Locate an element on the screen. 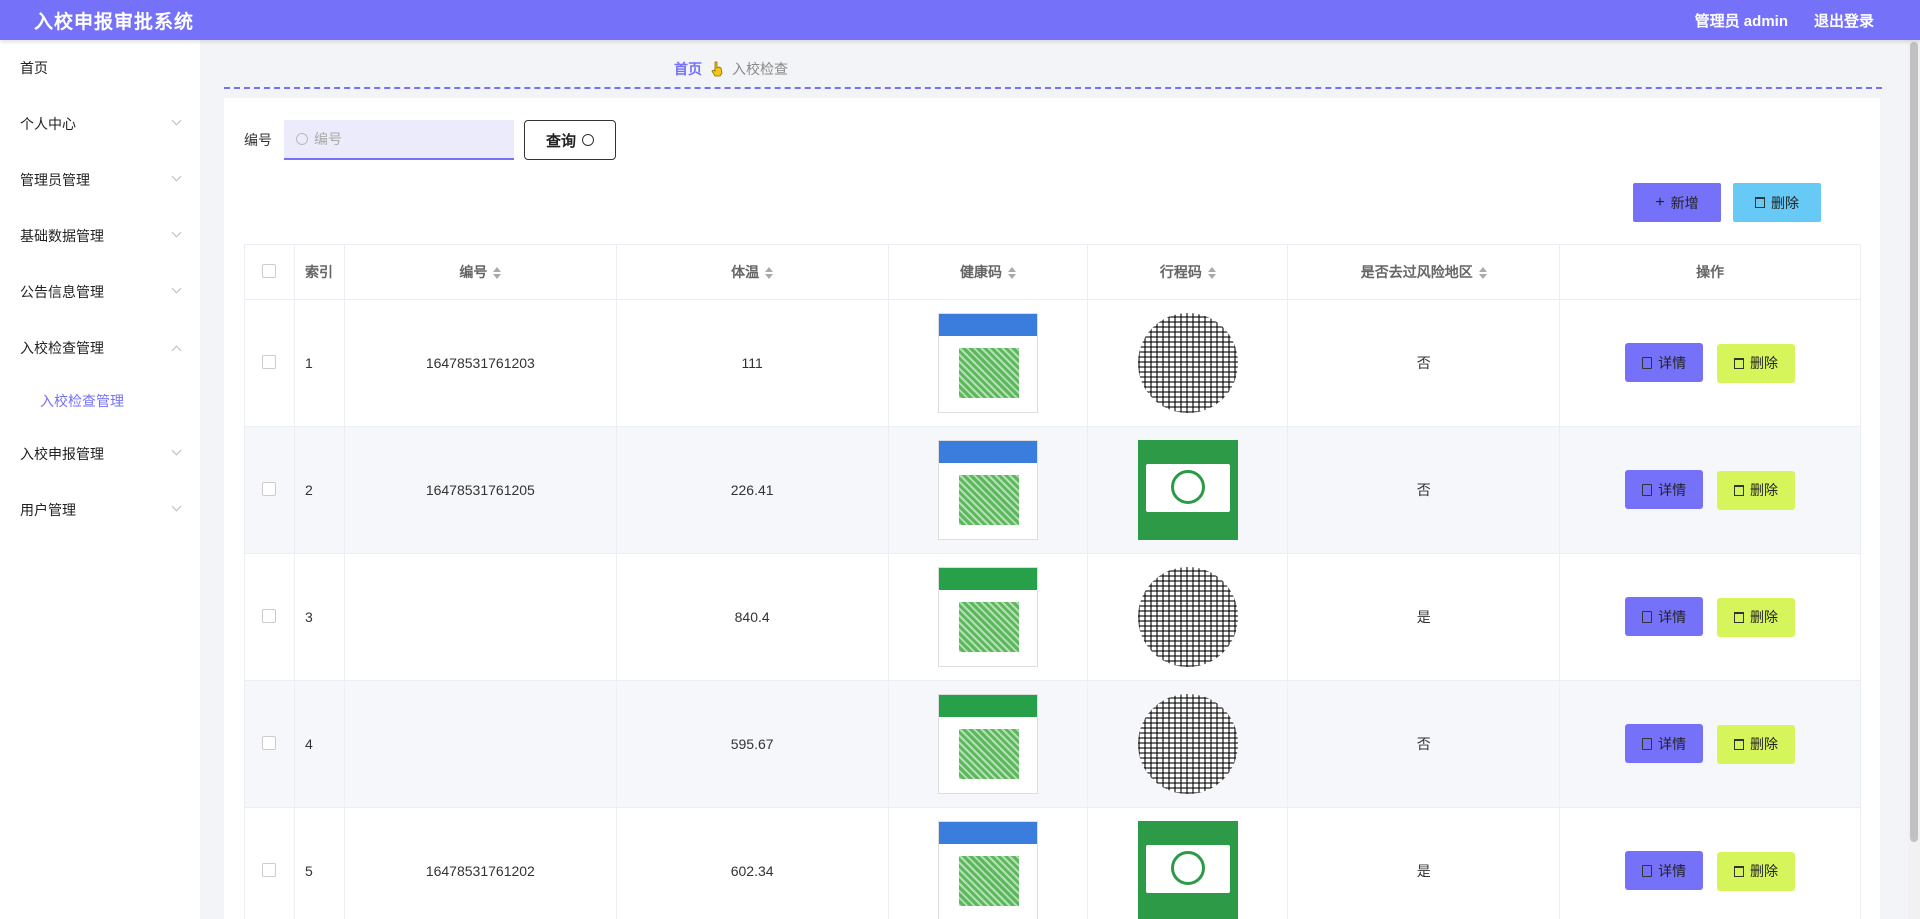 The image size is (1920, 919). sidebar-item-user-management: 用户管理 is located at coordinates (100, 510).